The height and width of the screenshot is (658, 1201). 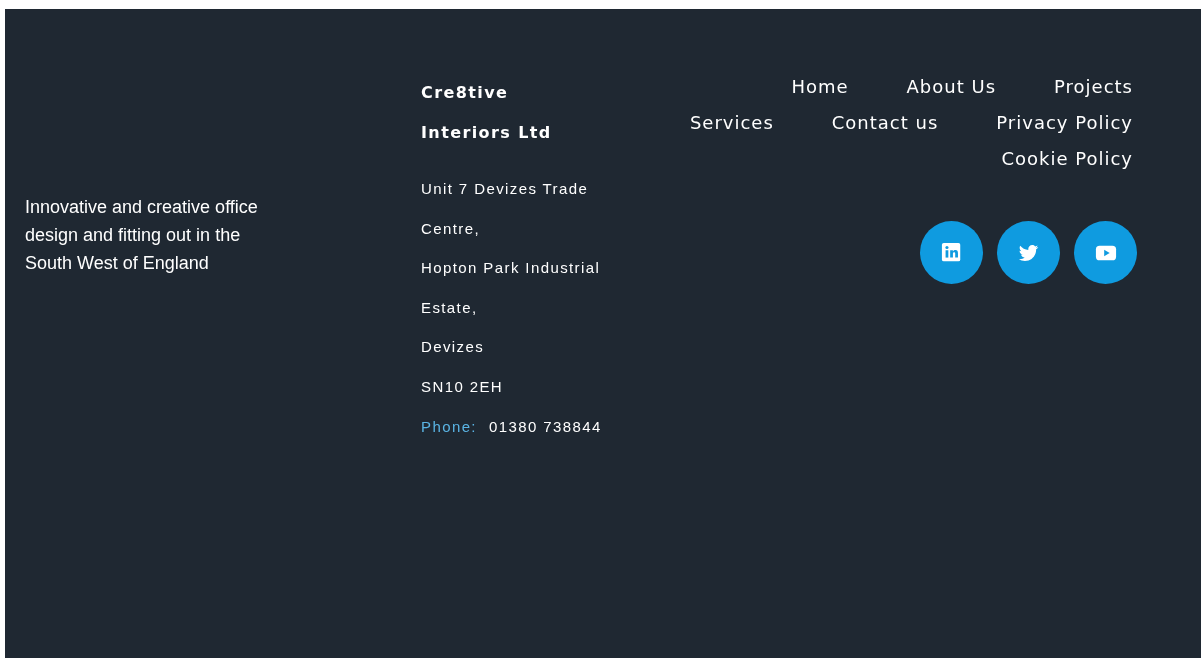 What do you see at coordinates (463, 386) in the screenshot?
I see `address-line: SN10 2EH` at bounding box center [463, 386].